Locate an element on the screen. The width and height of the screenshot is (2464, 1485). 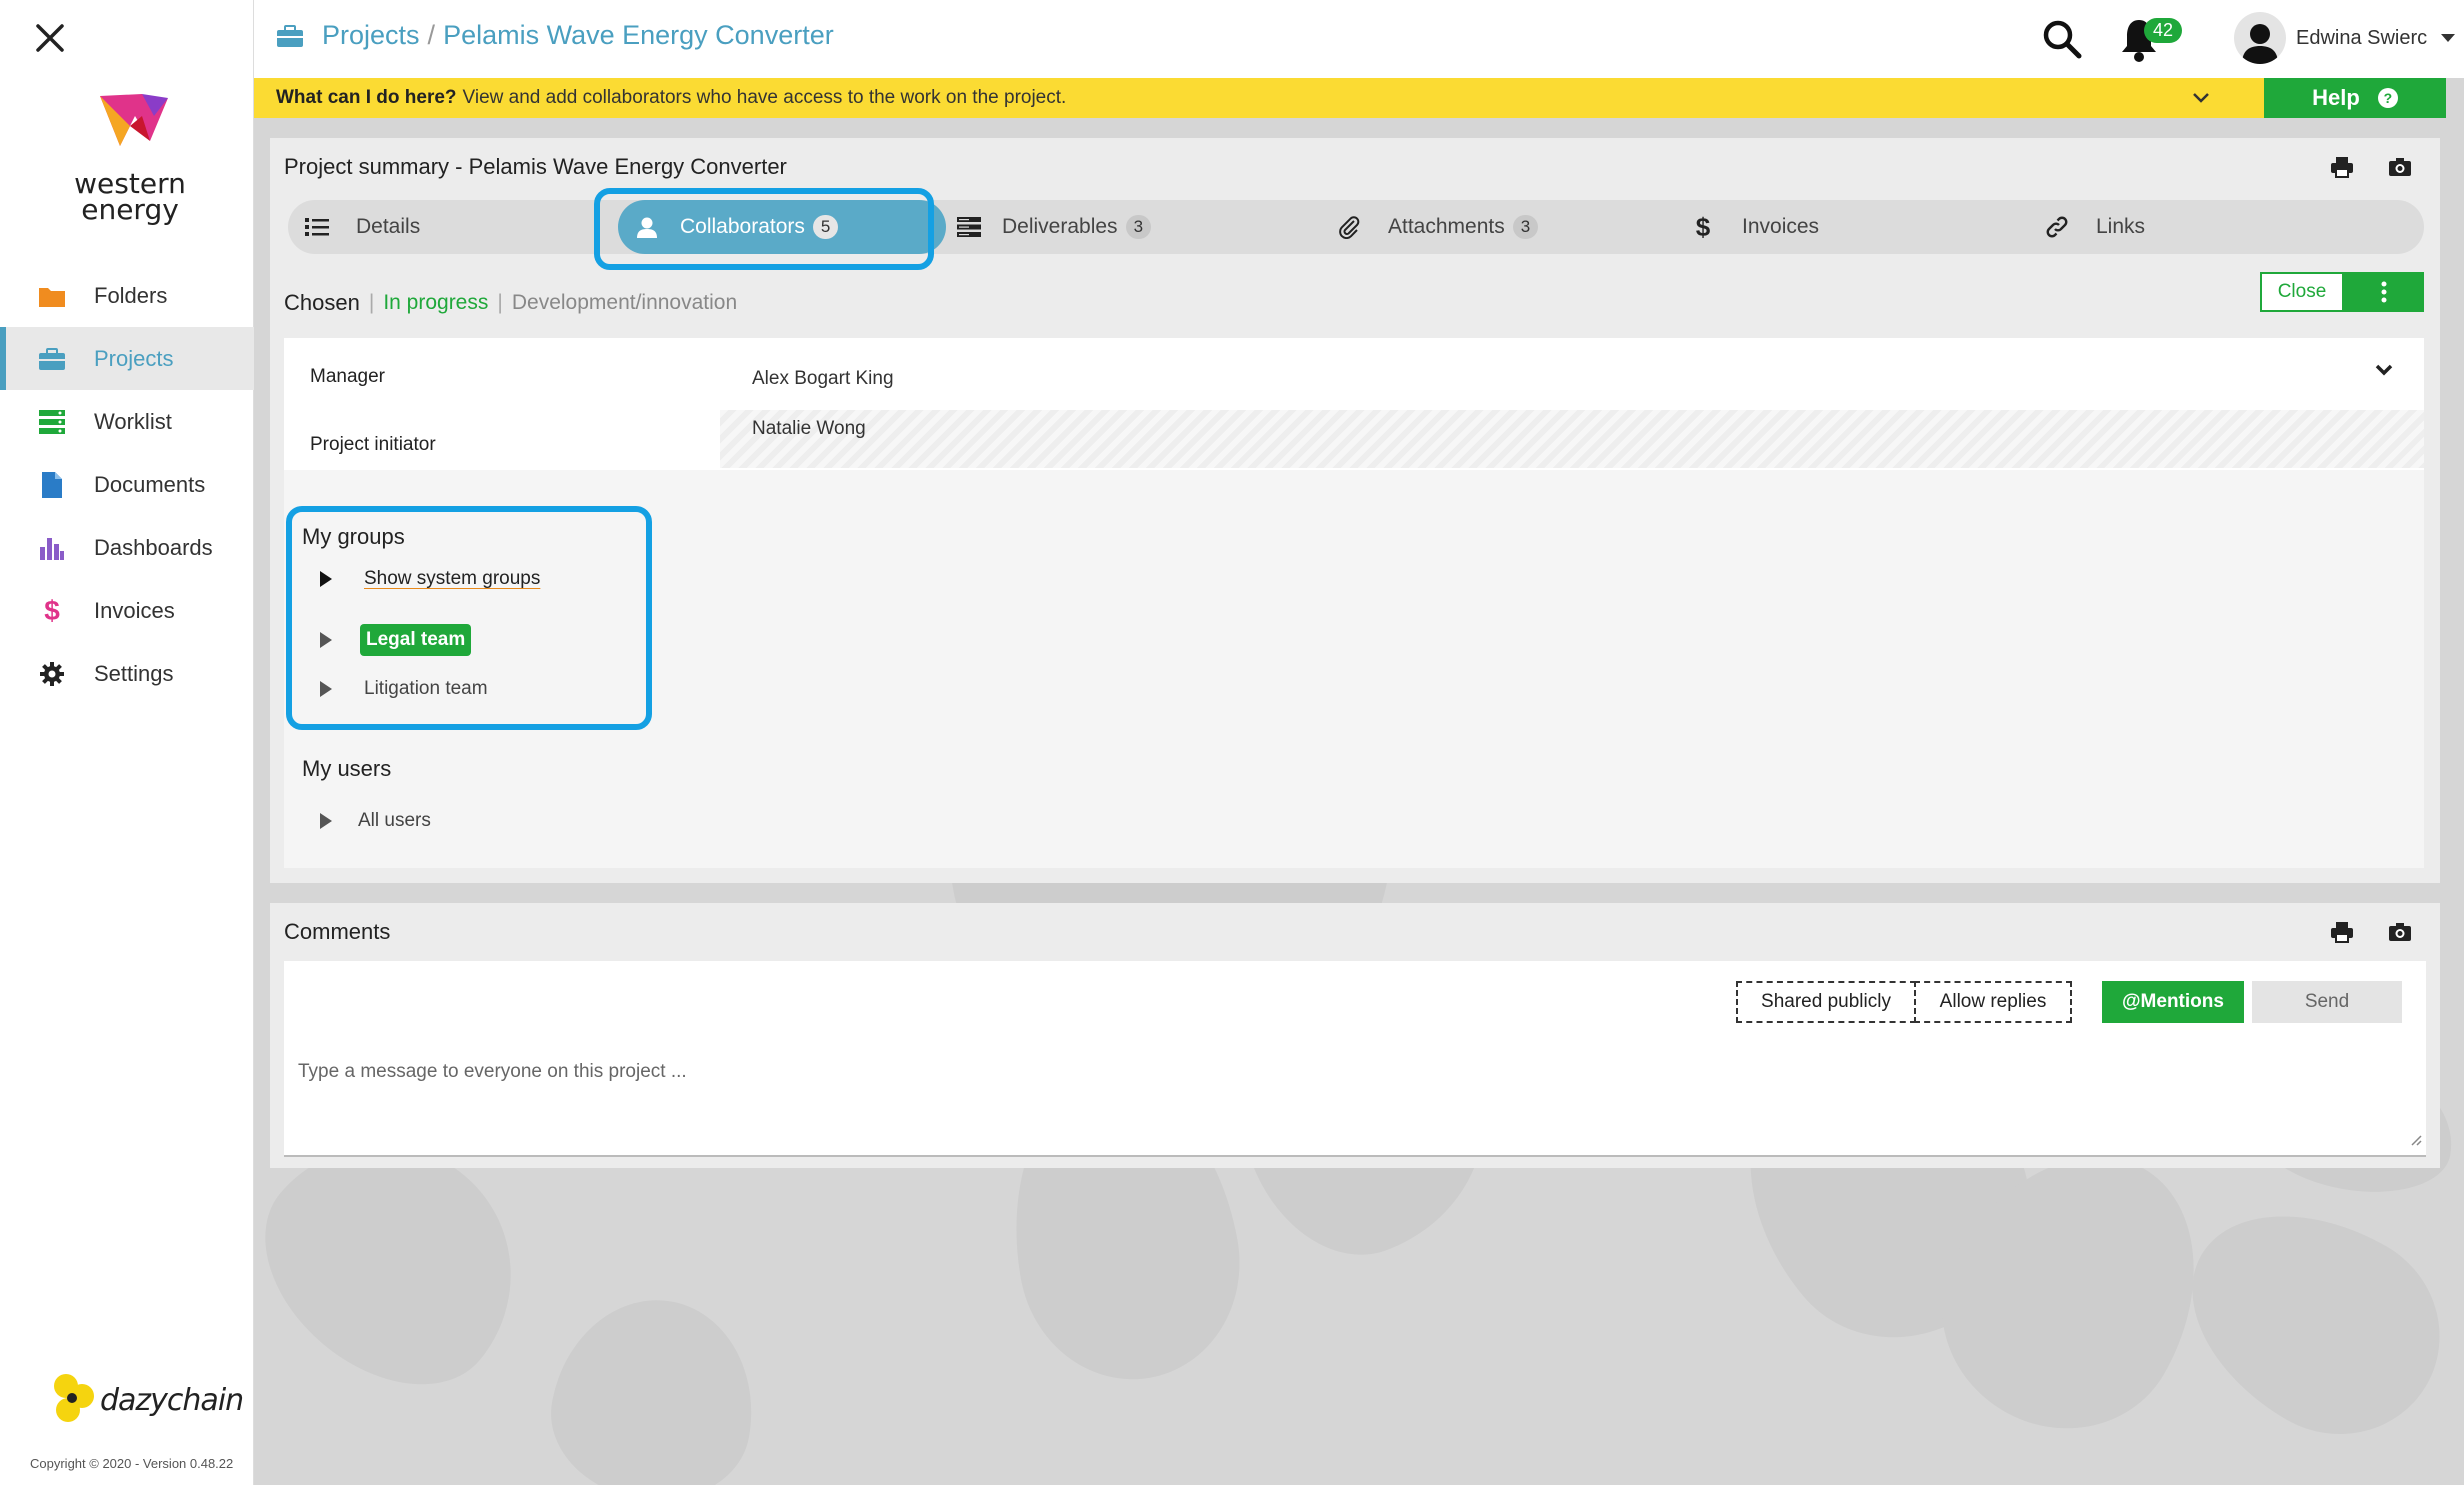
sidebar-item-label: Projects is located at coordinates (134, 358).